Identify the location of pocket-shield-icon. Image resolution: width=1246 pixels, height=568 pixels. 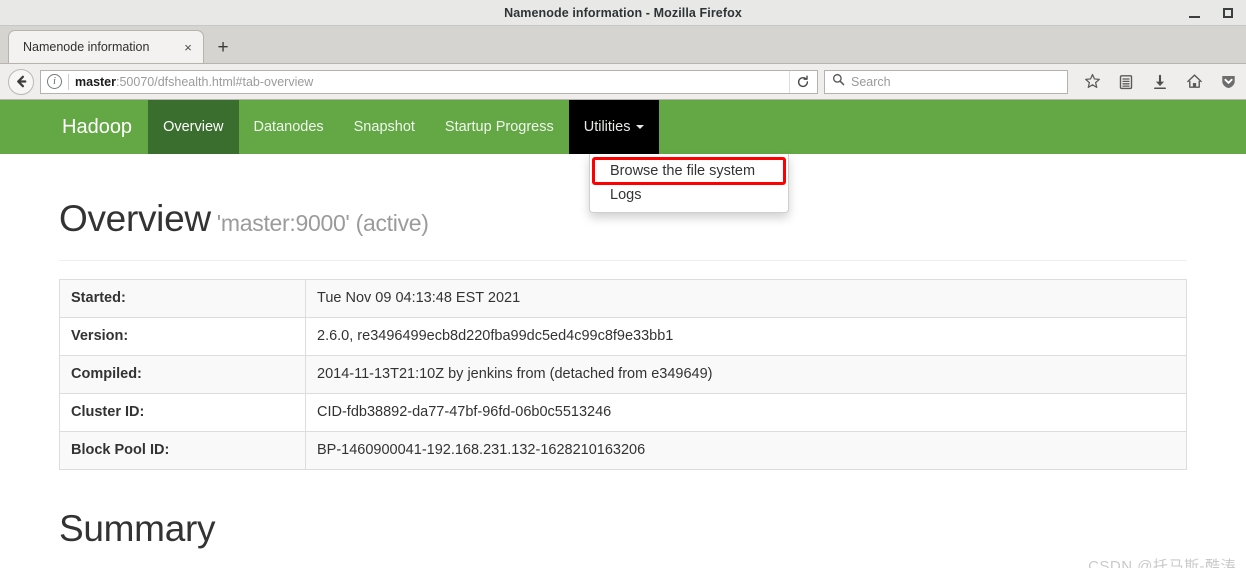
(1228, 82).